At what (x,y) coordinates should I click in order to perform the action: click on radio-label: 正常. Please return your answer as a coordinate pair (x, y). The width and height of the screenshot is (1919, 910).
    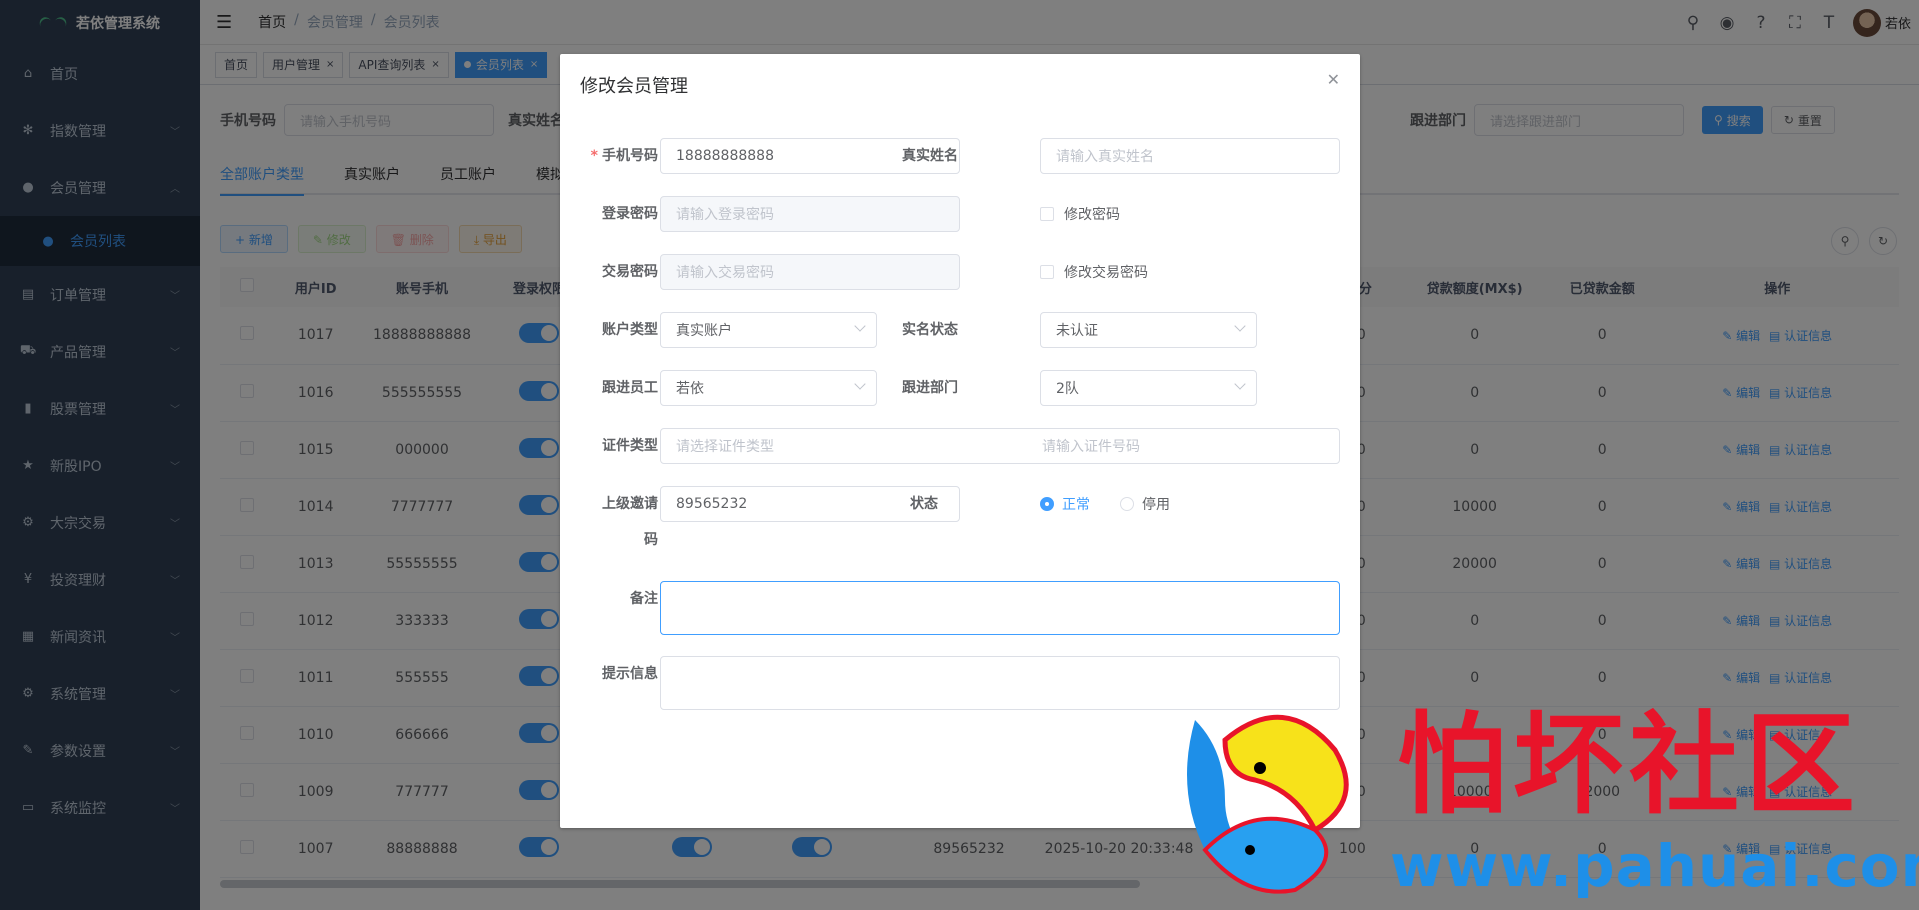
    Looking at the image, I should click on (1076, 505).